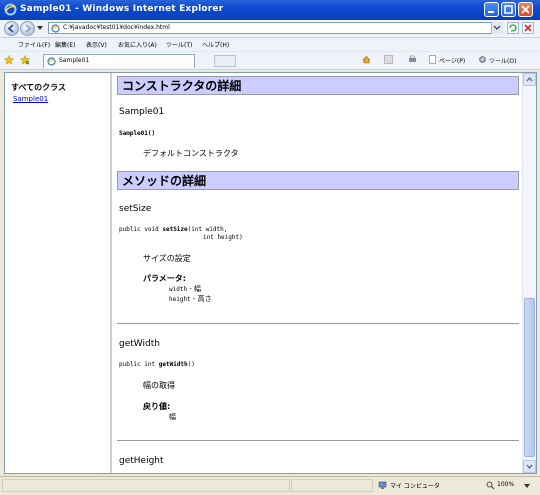 The height and width of the screenshot is (495, 540). What do you see at coordinates (167, 258) in the screenshot?
I see `setsize-description: サイズの設定` at bounding box center [167, 258].